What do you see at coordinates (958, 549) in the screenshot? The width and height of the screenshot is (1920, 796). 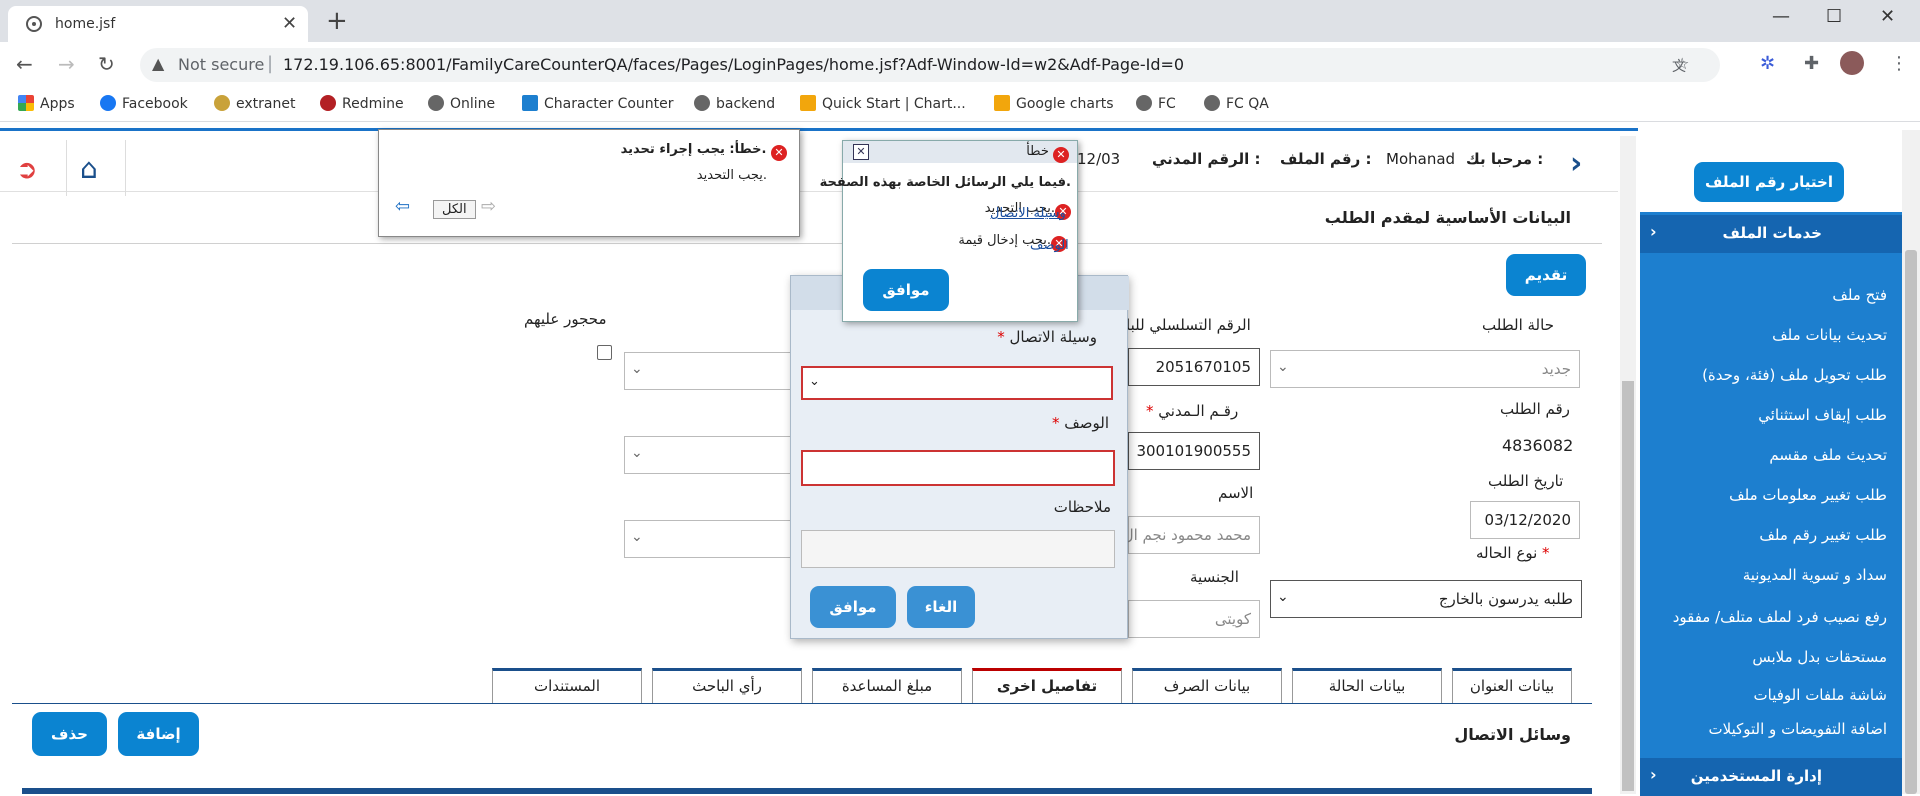 I see `notes-input` at bounding box center [958, 549].